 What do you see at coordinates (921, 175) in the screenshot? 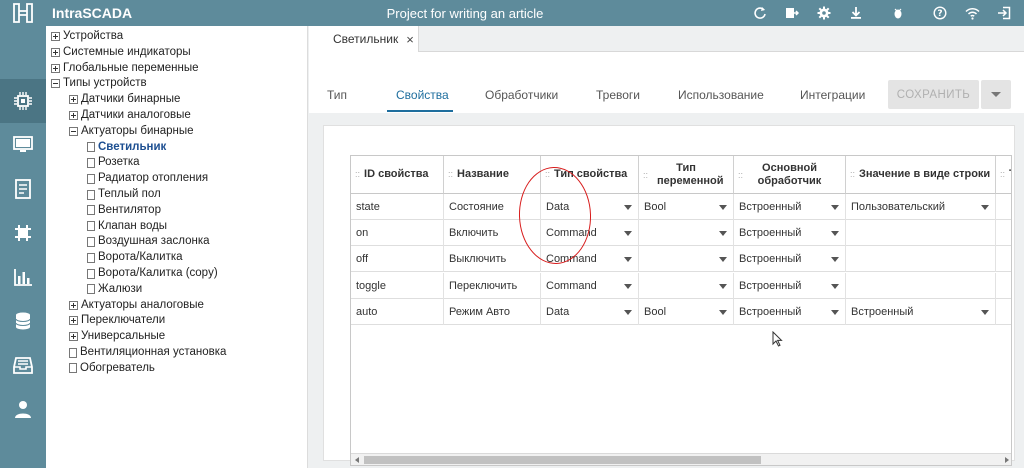
I see `column-header: :: Значение в виде строки` at bounding box center [921, 175].